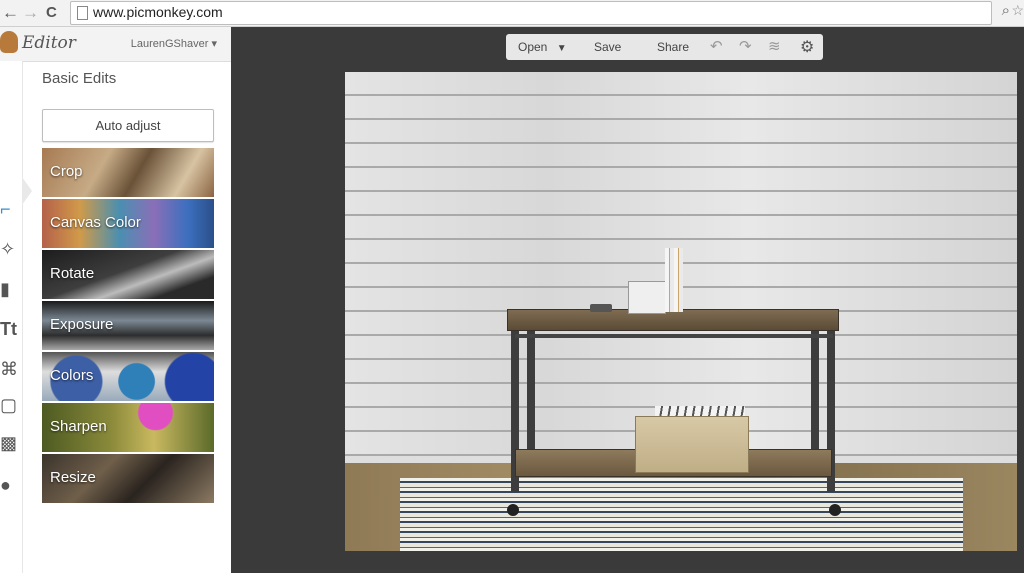 This screenshot has height=573, width=1024. Describe the element at coordinates (11, 490) in the screenshot. I see `apple-icon: ●` at that location.